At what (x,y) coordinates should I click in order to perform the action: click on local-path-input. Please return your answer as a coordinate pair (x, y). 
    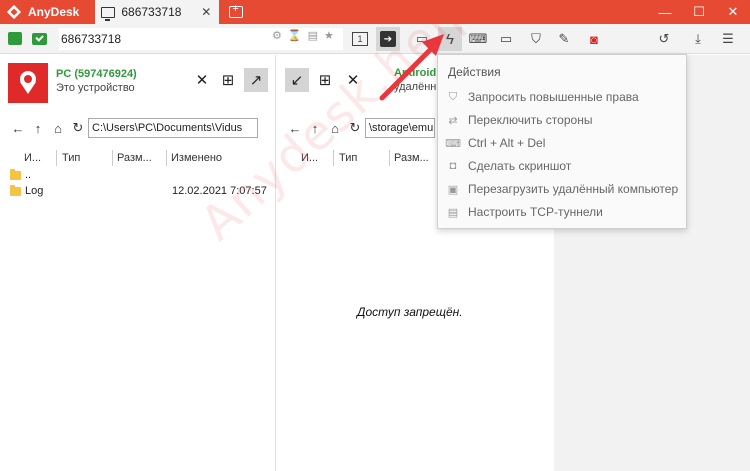
    Looking at the image, I should click on (173, 128).